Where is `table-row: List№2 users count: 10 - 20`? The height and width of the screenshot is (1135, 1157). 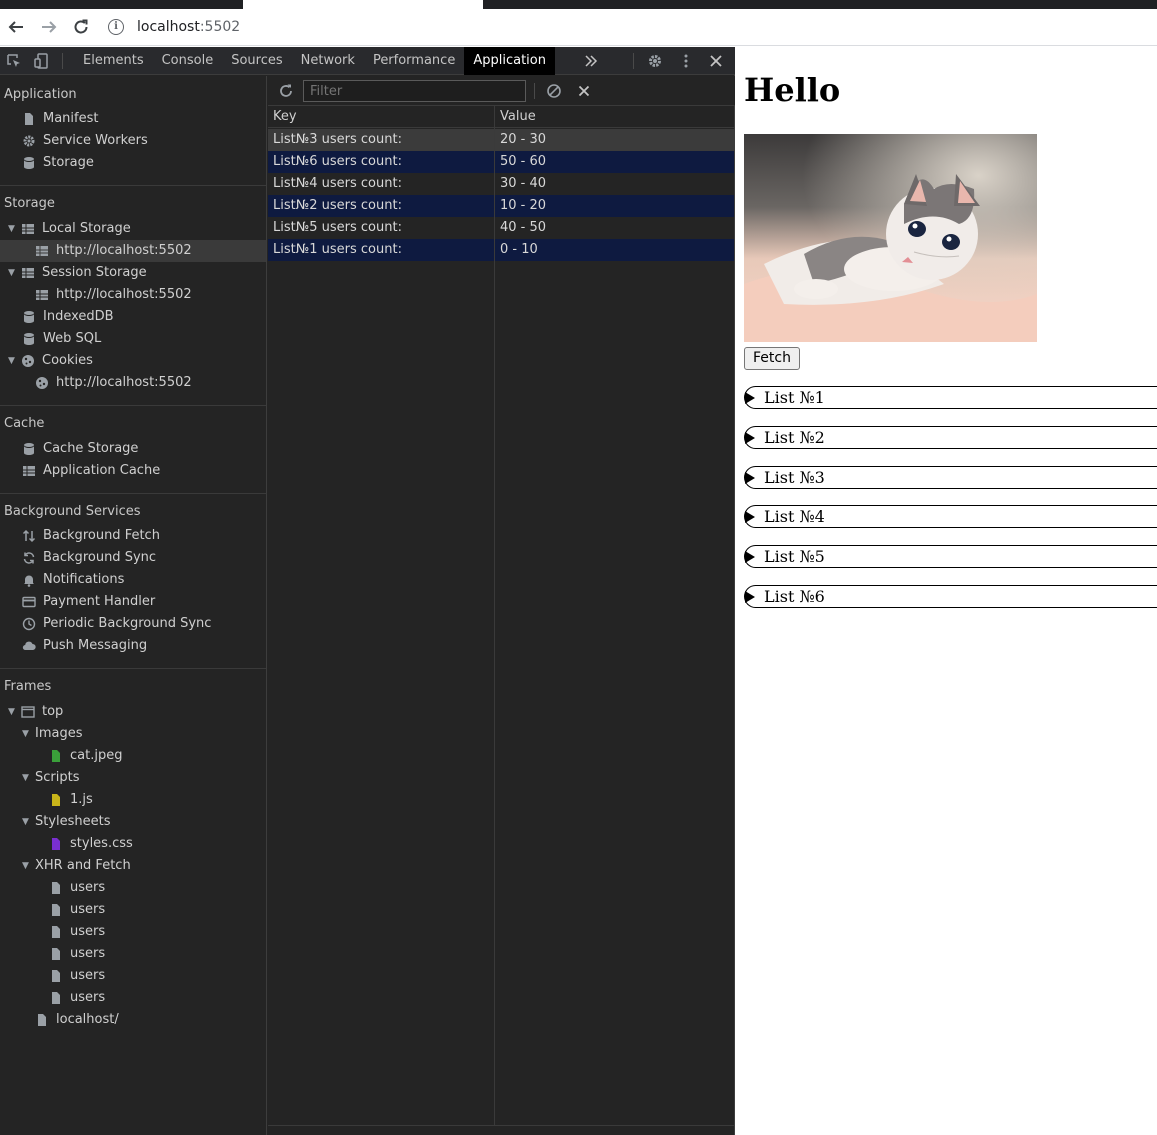 table-row: List№2 users count: 10 - 20 is located at coordinates (501, 206).